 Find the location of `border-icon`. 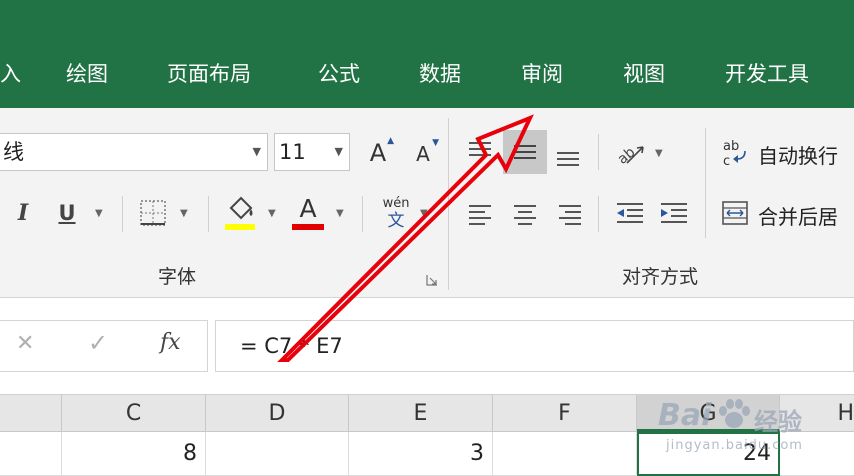

border-icon is located at coordinates (153, 213).